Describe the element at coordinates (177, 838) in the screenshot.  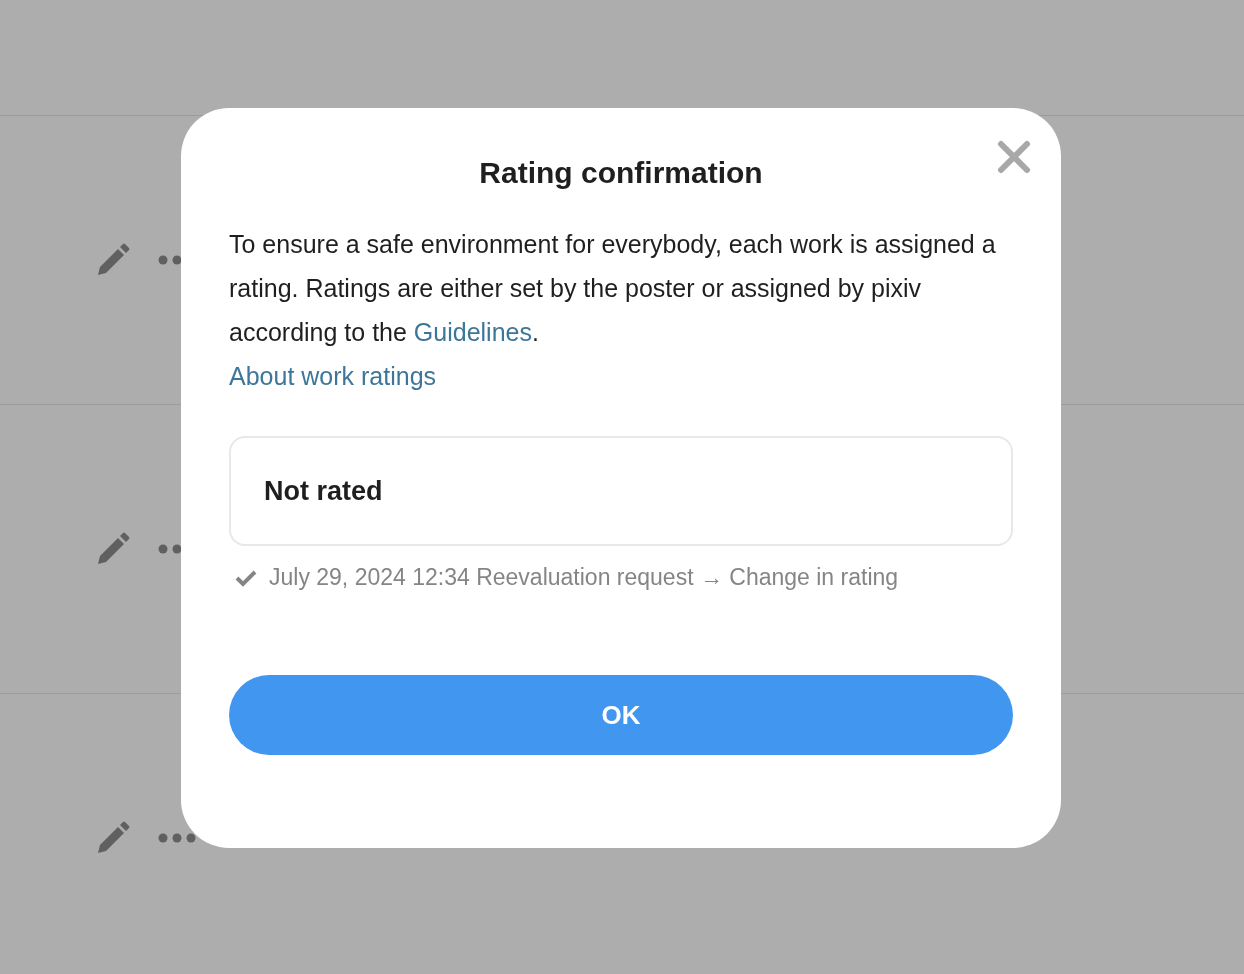
I see `more-icon` at that location.